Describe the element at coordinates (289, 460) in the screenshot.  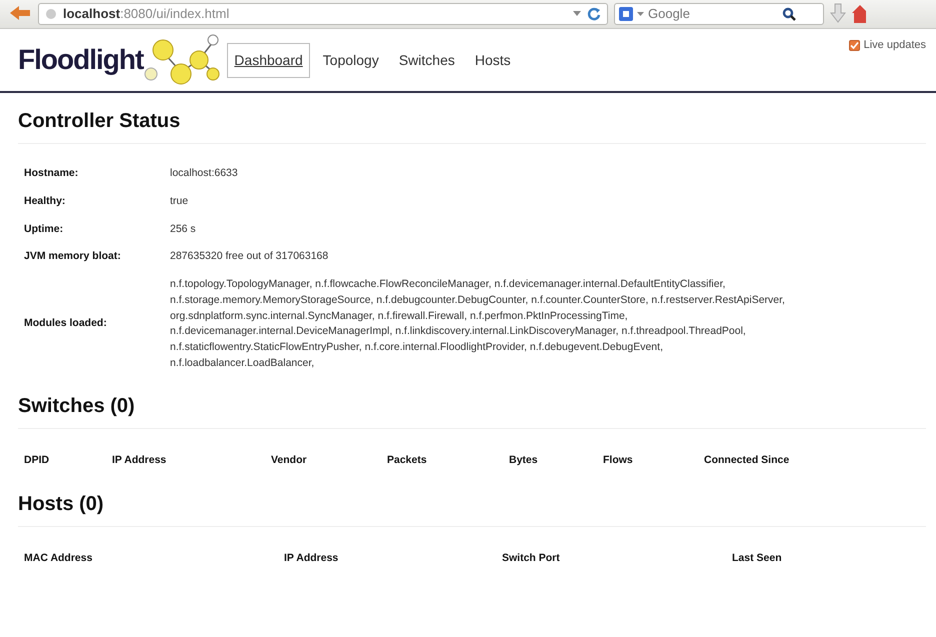
I see `column-header: Vendor` at that location.